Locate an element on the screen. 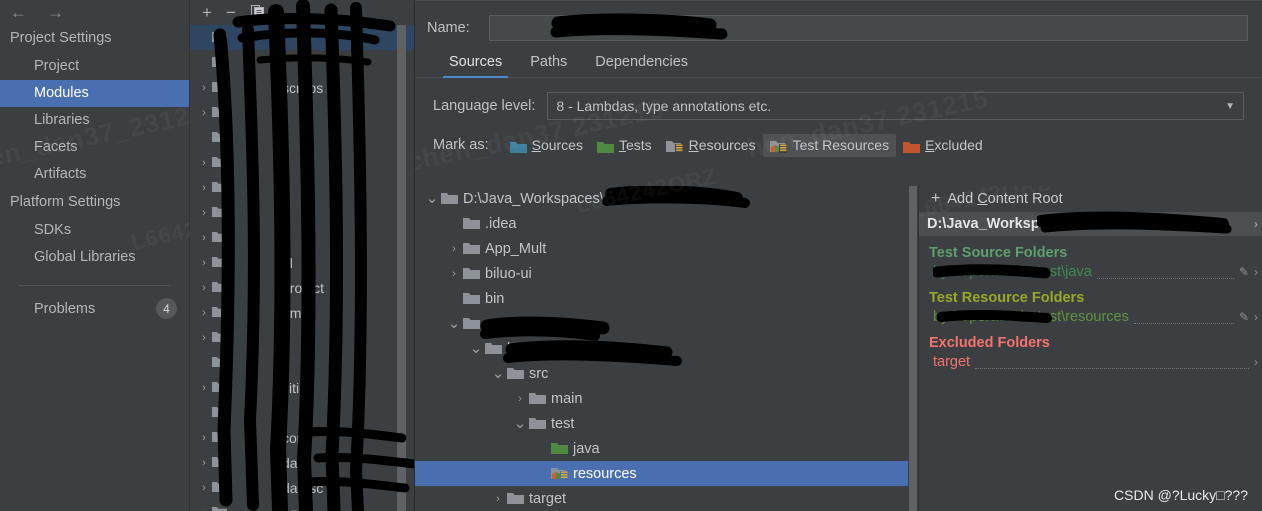  tree-scrollbar is located at coordinates (913, 348).